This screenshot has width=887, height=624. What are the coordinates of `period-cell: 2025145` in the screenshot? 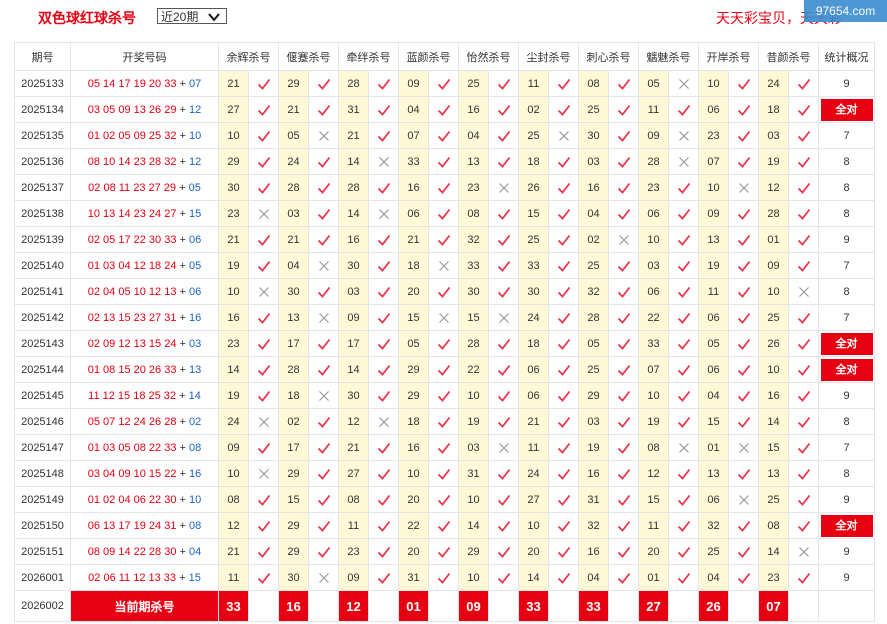 It's located at (42, 395).